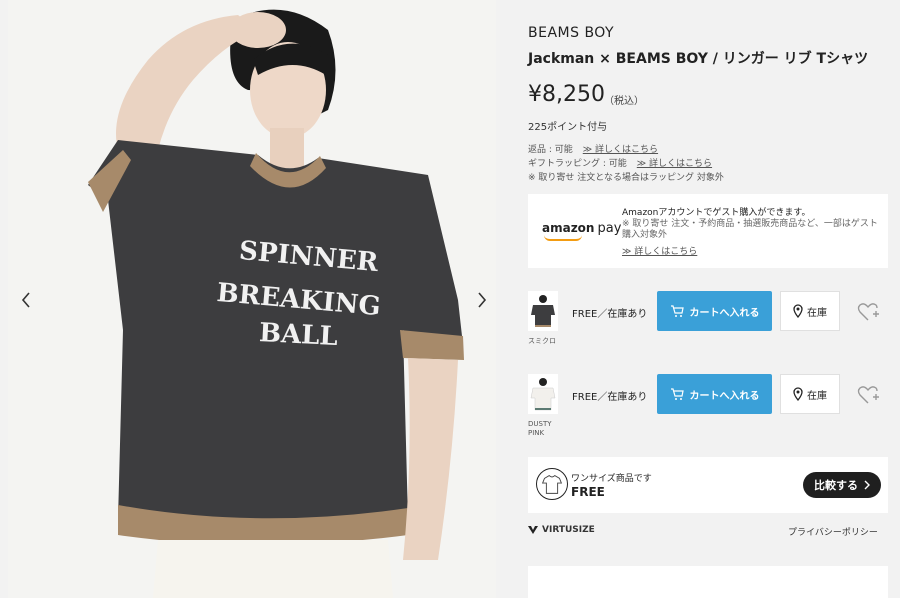  I want to click on variant-color-label: DUSTY PINK, so click(540, 428).